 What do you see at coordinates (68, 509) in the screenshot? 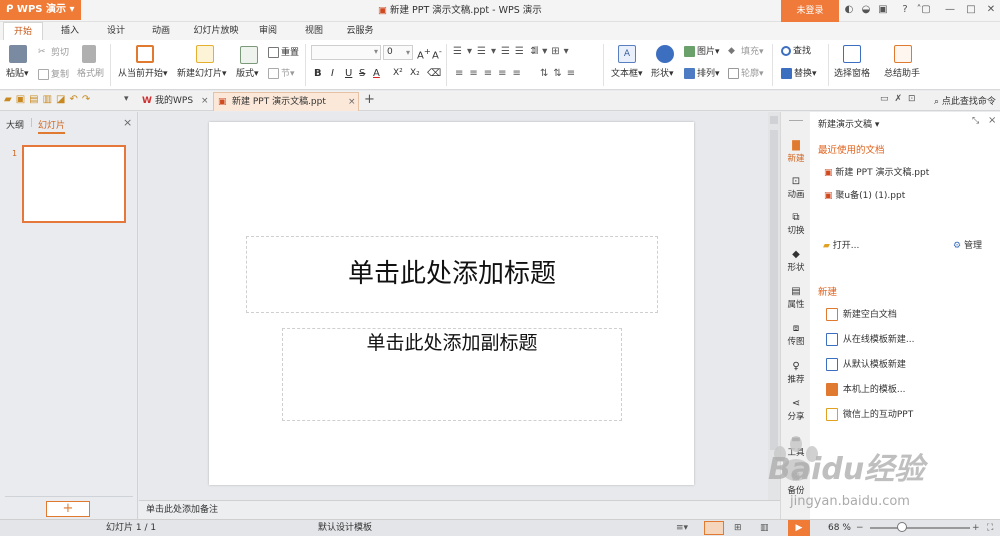
I see `add-slide-button: +` at bounding box center [68, 509].